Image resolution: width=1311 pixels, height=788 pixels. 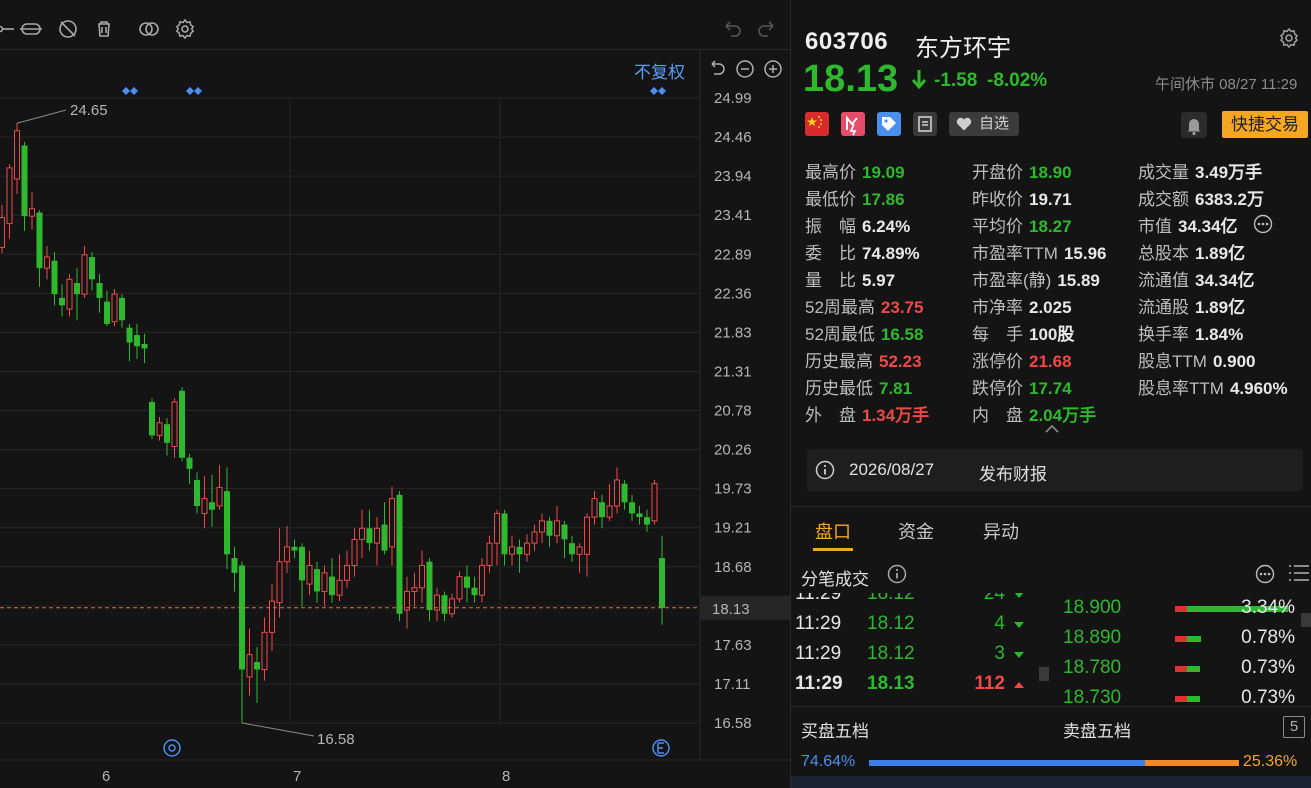 What do you see at coordinates (1050, 226) in the screenshot?
I see `stat-value: 18.27` at bounding box center [1050, 226].